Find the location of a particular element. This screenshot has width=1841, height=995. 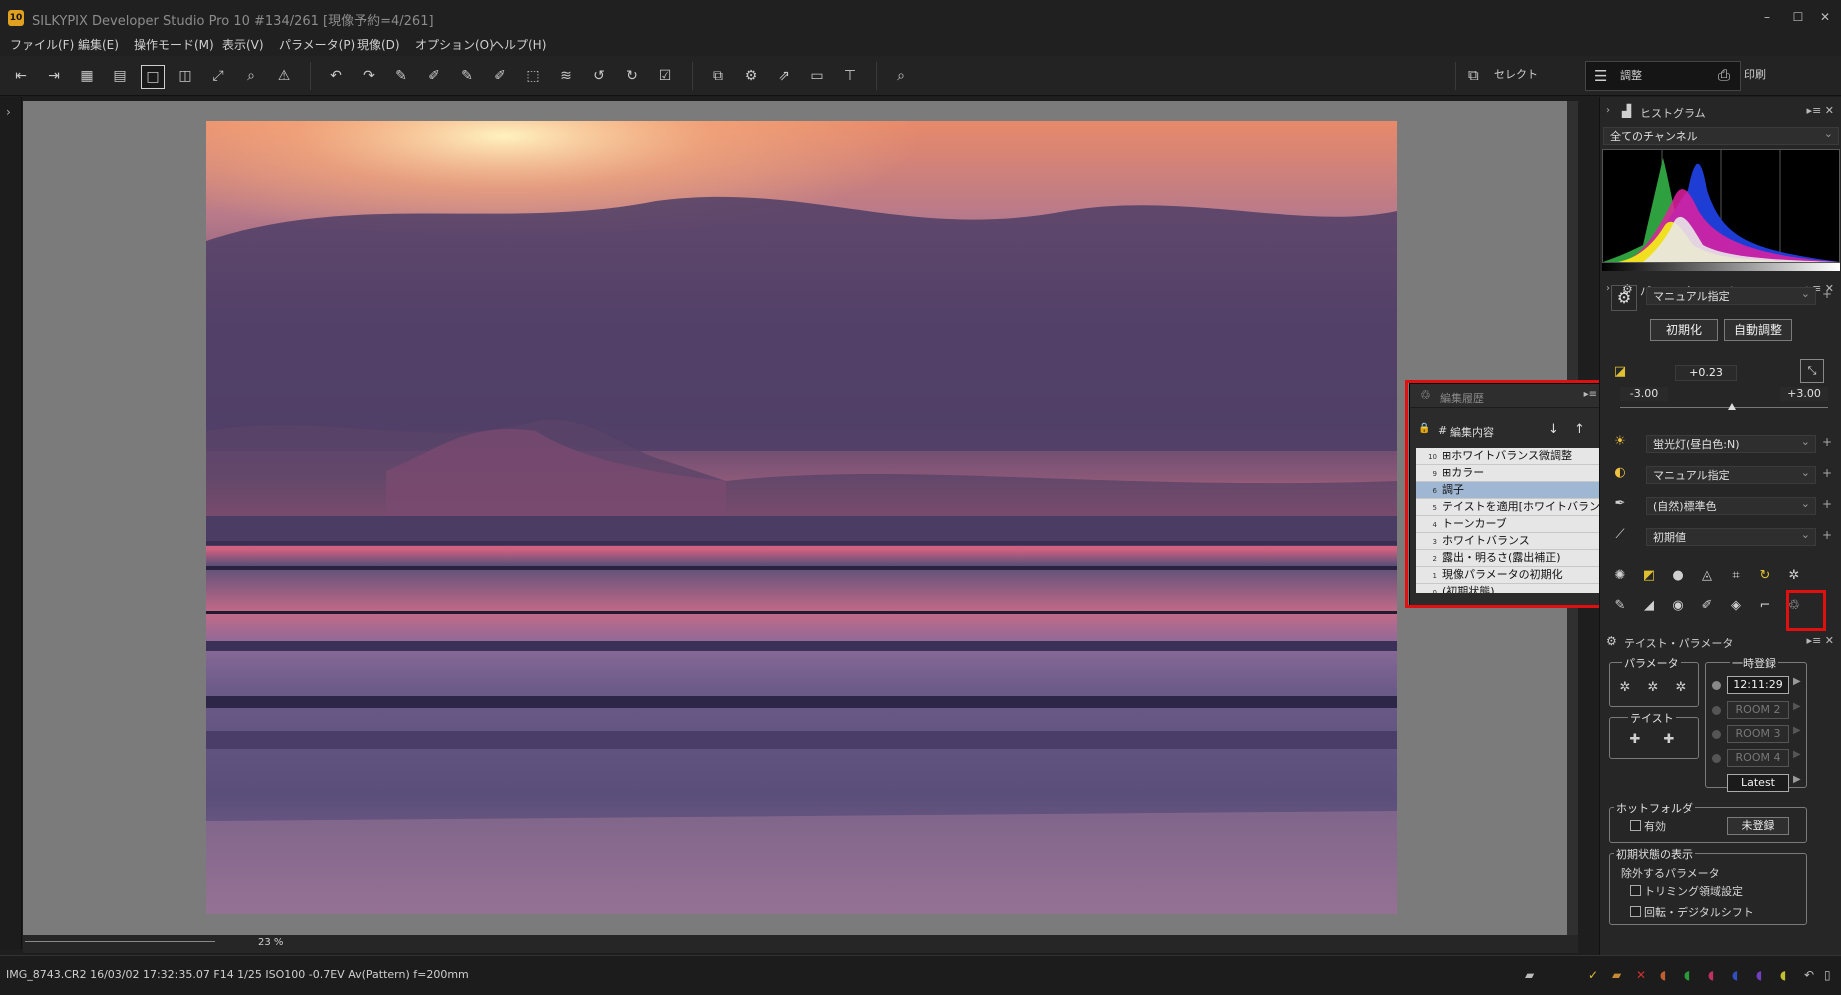

noise-icon: ✺ is located at coordinates (1620, 576).